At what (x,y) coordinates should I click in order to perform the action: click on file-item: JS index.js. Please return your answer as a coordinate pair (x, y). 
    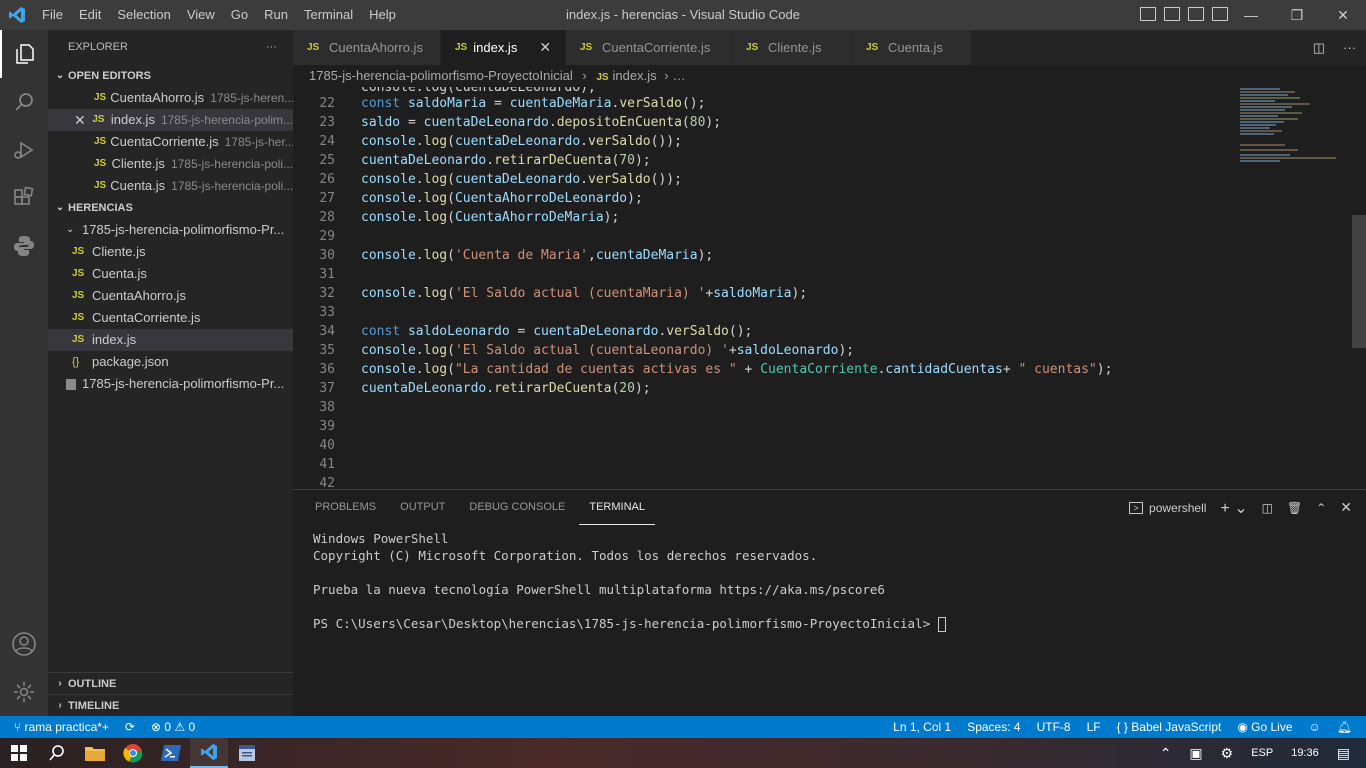
    Looking at the image, I should click on (170, 340).